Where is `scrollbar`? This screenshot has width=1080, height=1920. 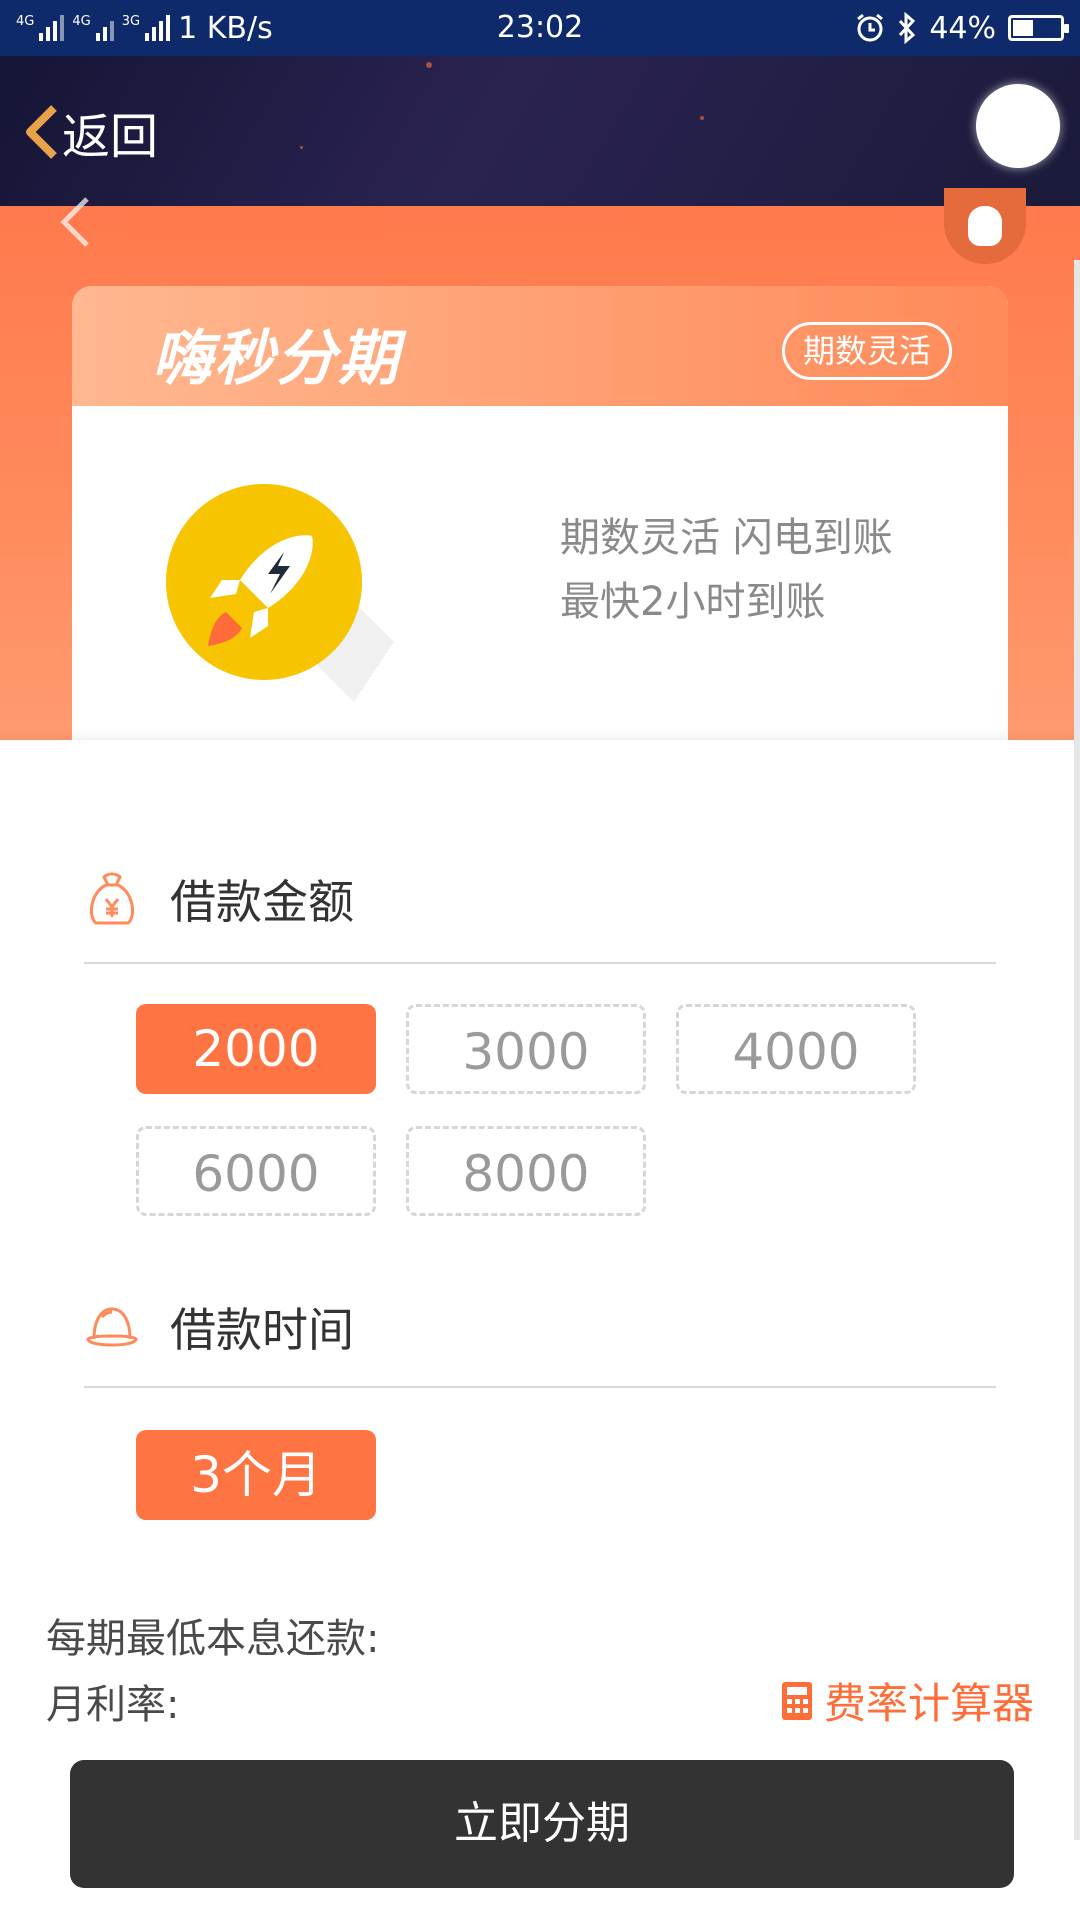
scrollbar is located at coordinates (1077, 1050).